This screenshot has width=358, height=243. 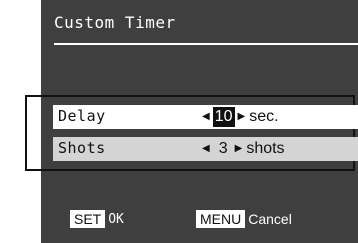 What do you see at coordinates (265, 148) in the screenshot?
I see `shots-unit: shots` at bounding box center [265, 148].